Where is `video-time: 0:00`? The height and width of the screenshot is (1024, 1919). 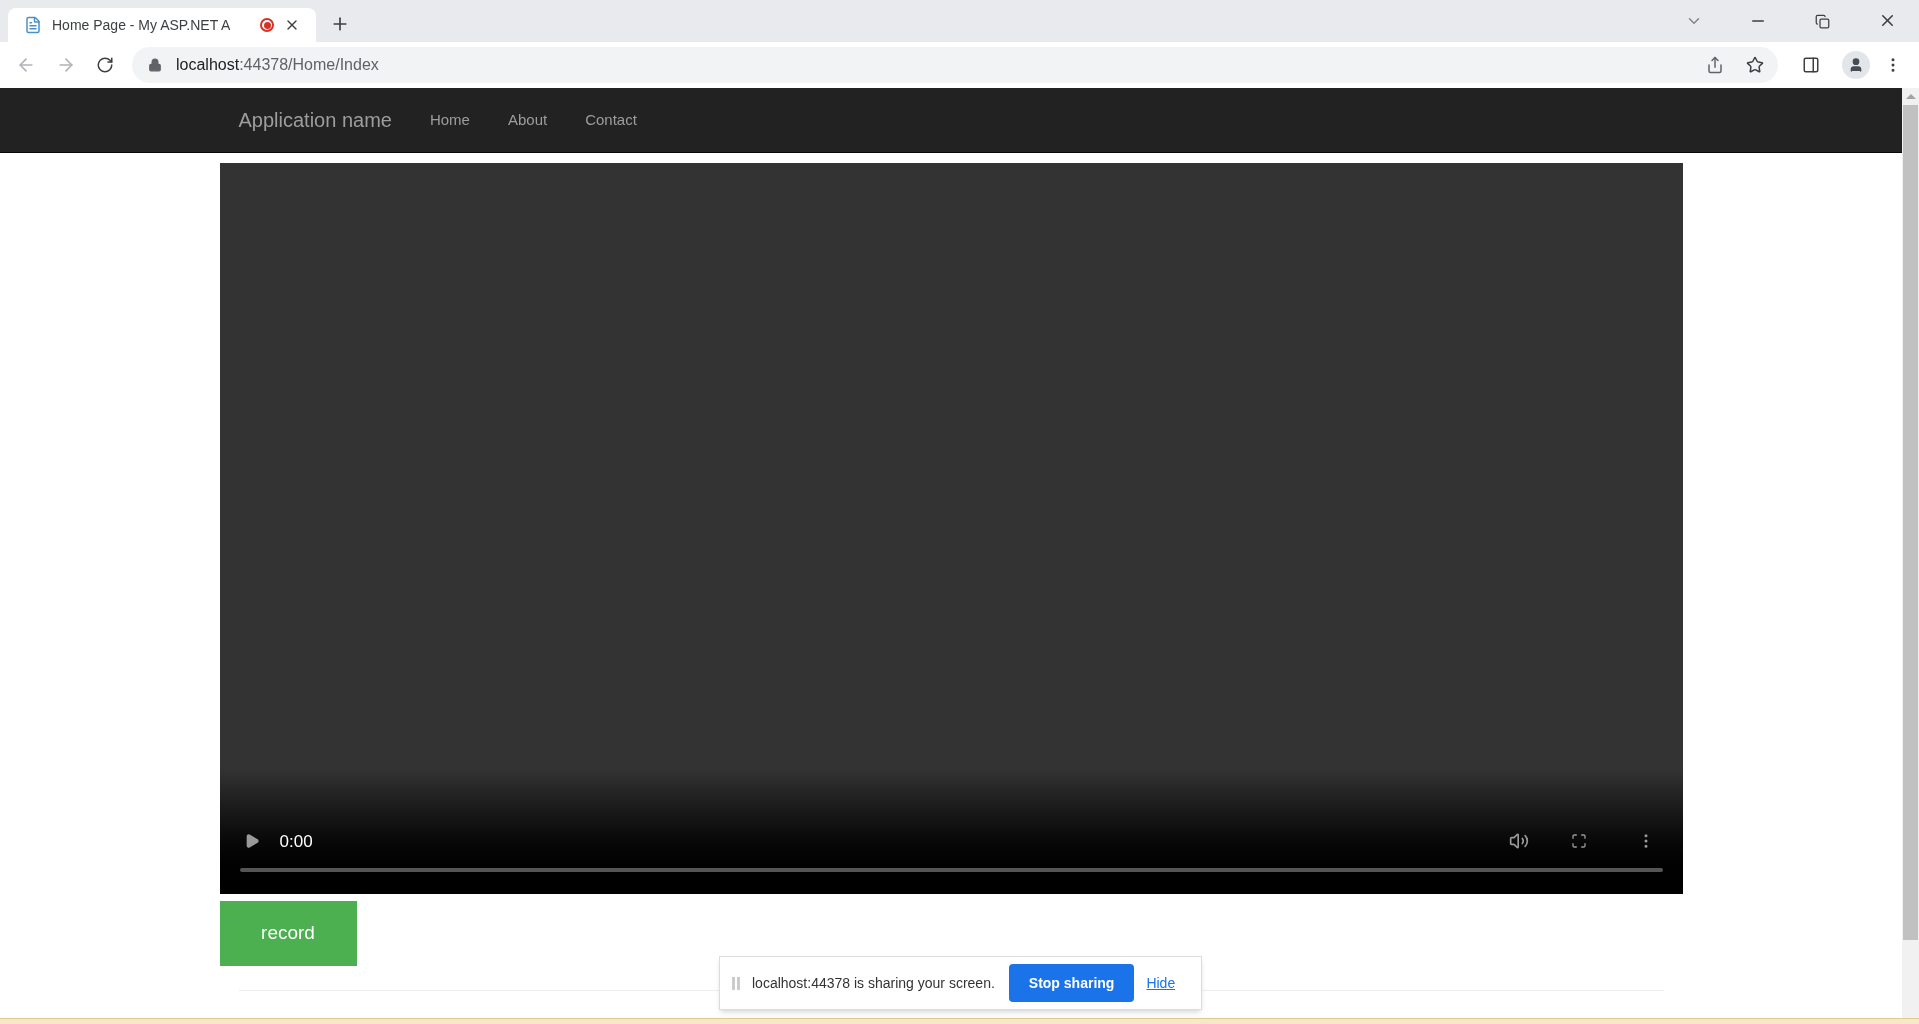
video-time: 0:00 is located at coordinates (296, 841).